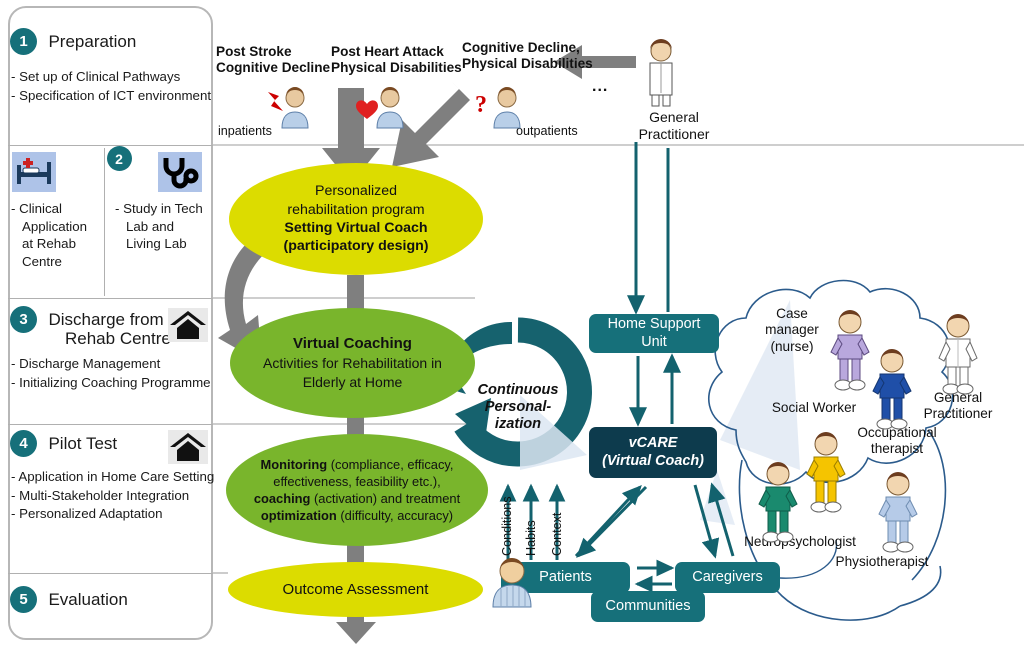 This screenshot has height=646, width=1024. What do you see at coordinates (23, 41) in the screenshot?
I see `phase-1-number: 1` at bounding box center [23, 41].